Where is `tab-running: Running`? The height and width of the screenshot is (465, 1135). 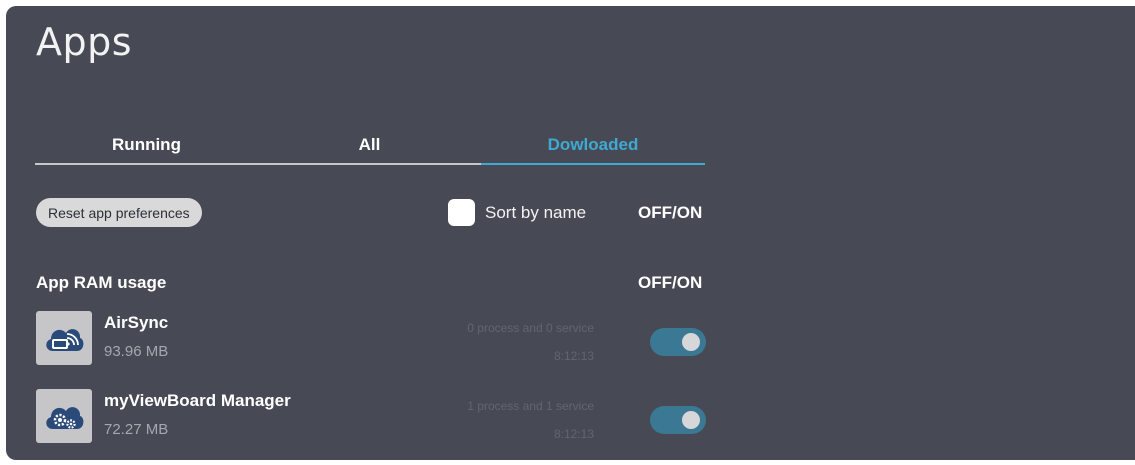
tab-running: Running is located at coordinates (146, 145).